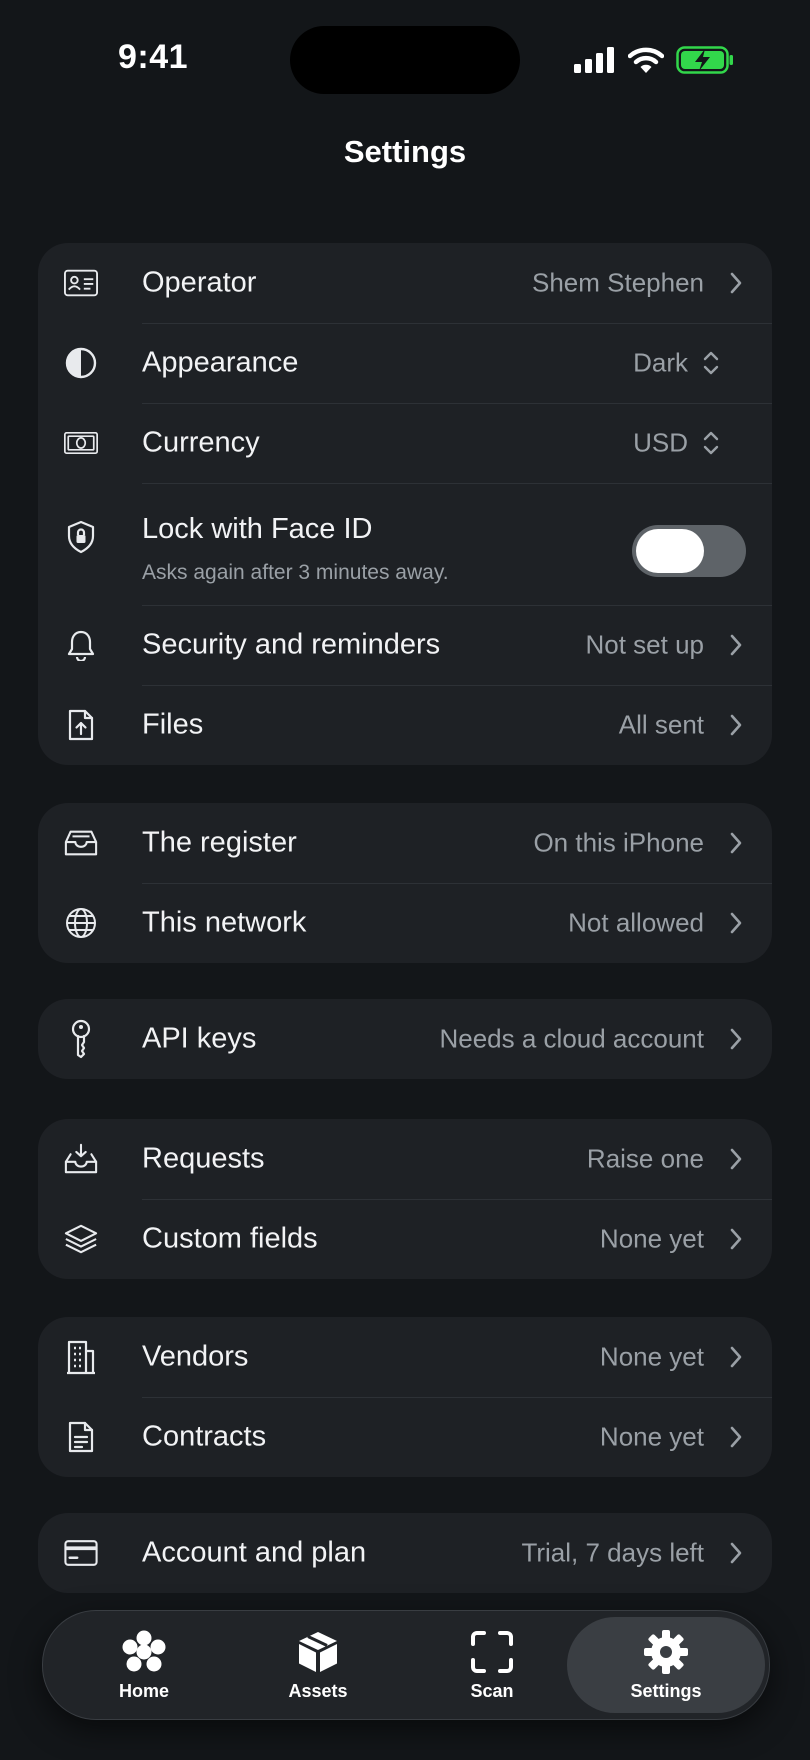  I want to click on status-icons, so click(654, 60).